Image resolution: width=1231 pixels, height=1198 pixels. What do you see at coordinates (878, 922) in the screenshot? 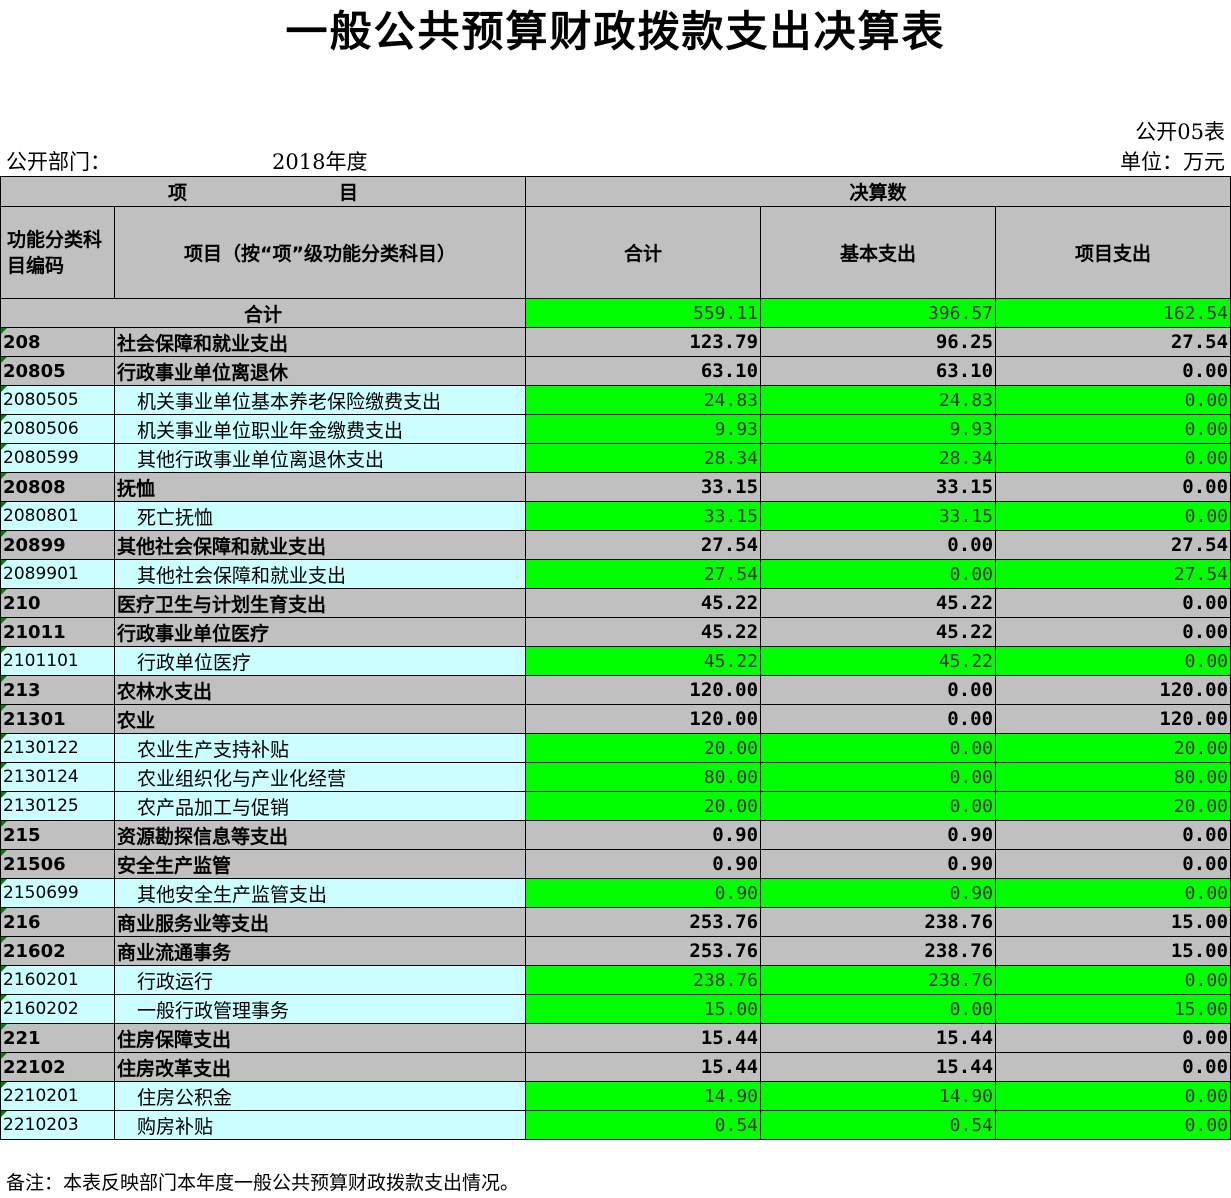
I see `row-basic: 238.76` at bounding box center [878, 922].